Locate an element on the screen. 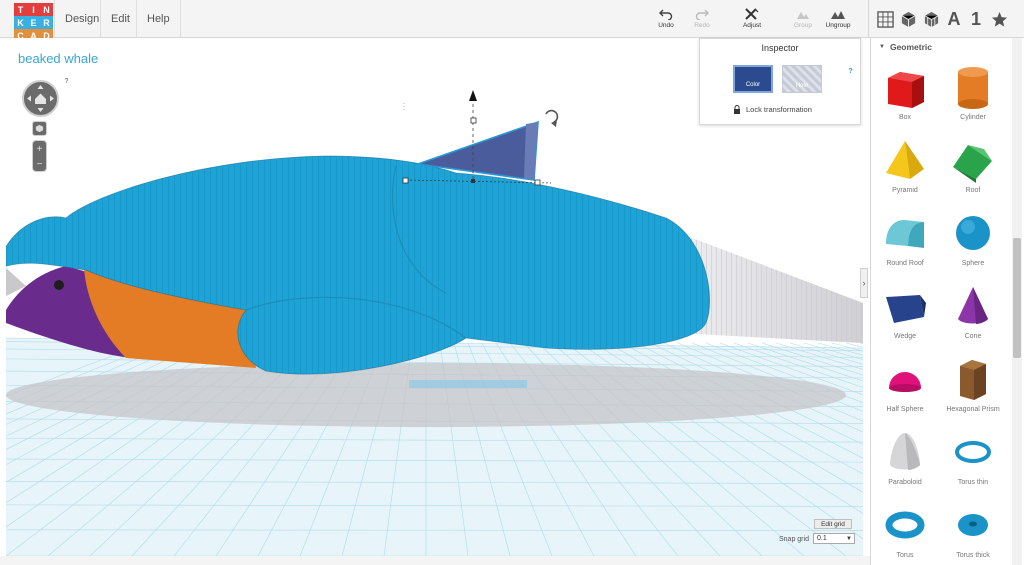  shape-label: Torus thick is located at coordinates (973, 555).